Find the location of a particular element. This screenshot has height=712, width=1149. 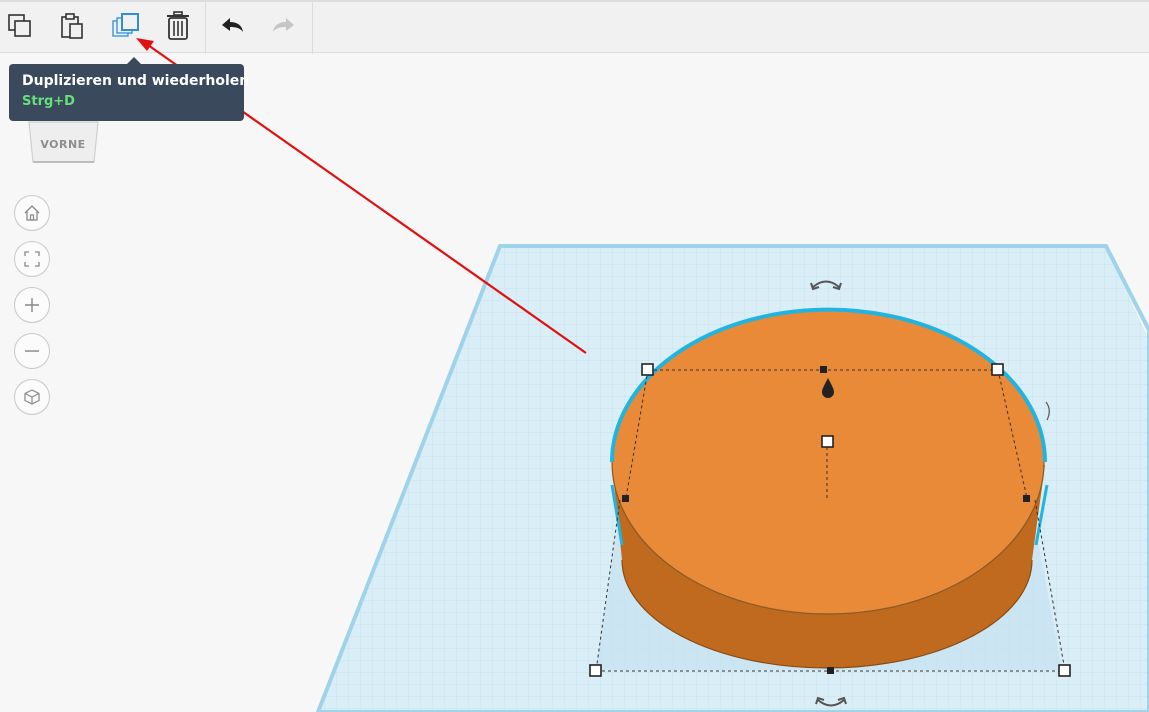

fit-all-button is located at coordinates (32, 259).